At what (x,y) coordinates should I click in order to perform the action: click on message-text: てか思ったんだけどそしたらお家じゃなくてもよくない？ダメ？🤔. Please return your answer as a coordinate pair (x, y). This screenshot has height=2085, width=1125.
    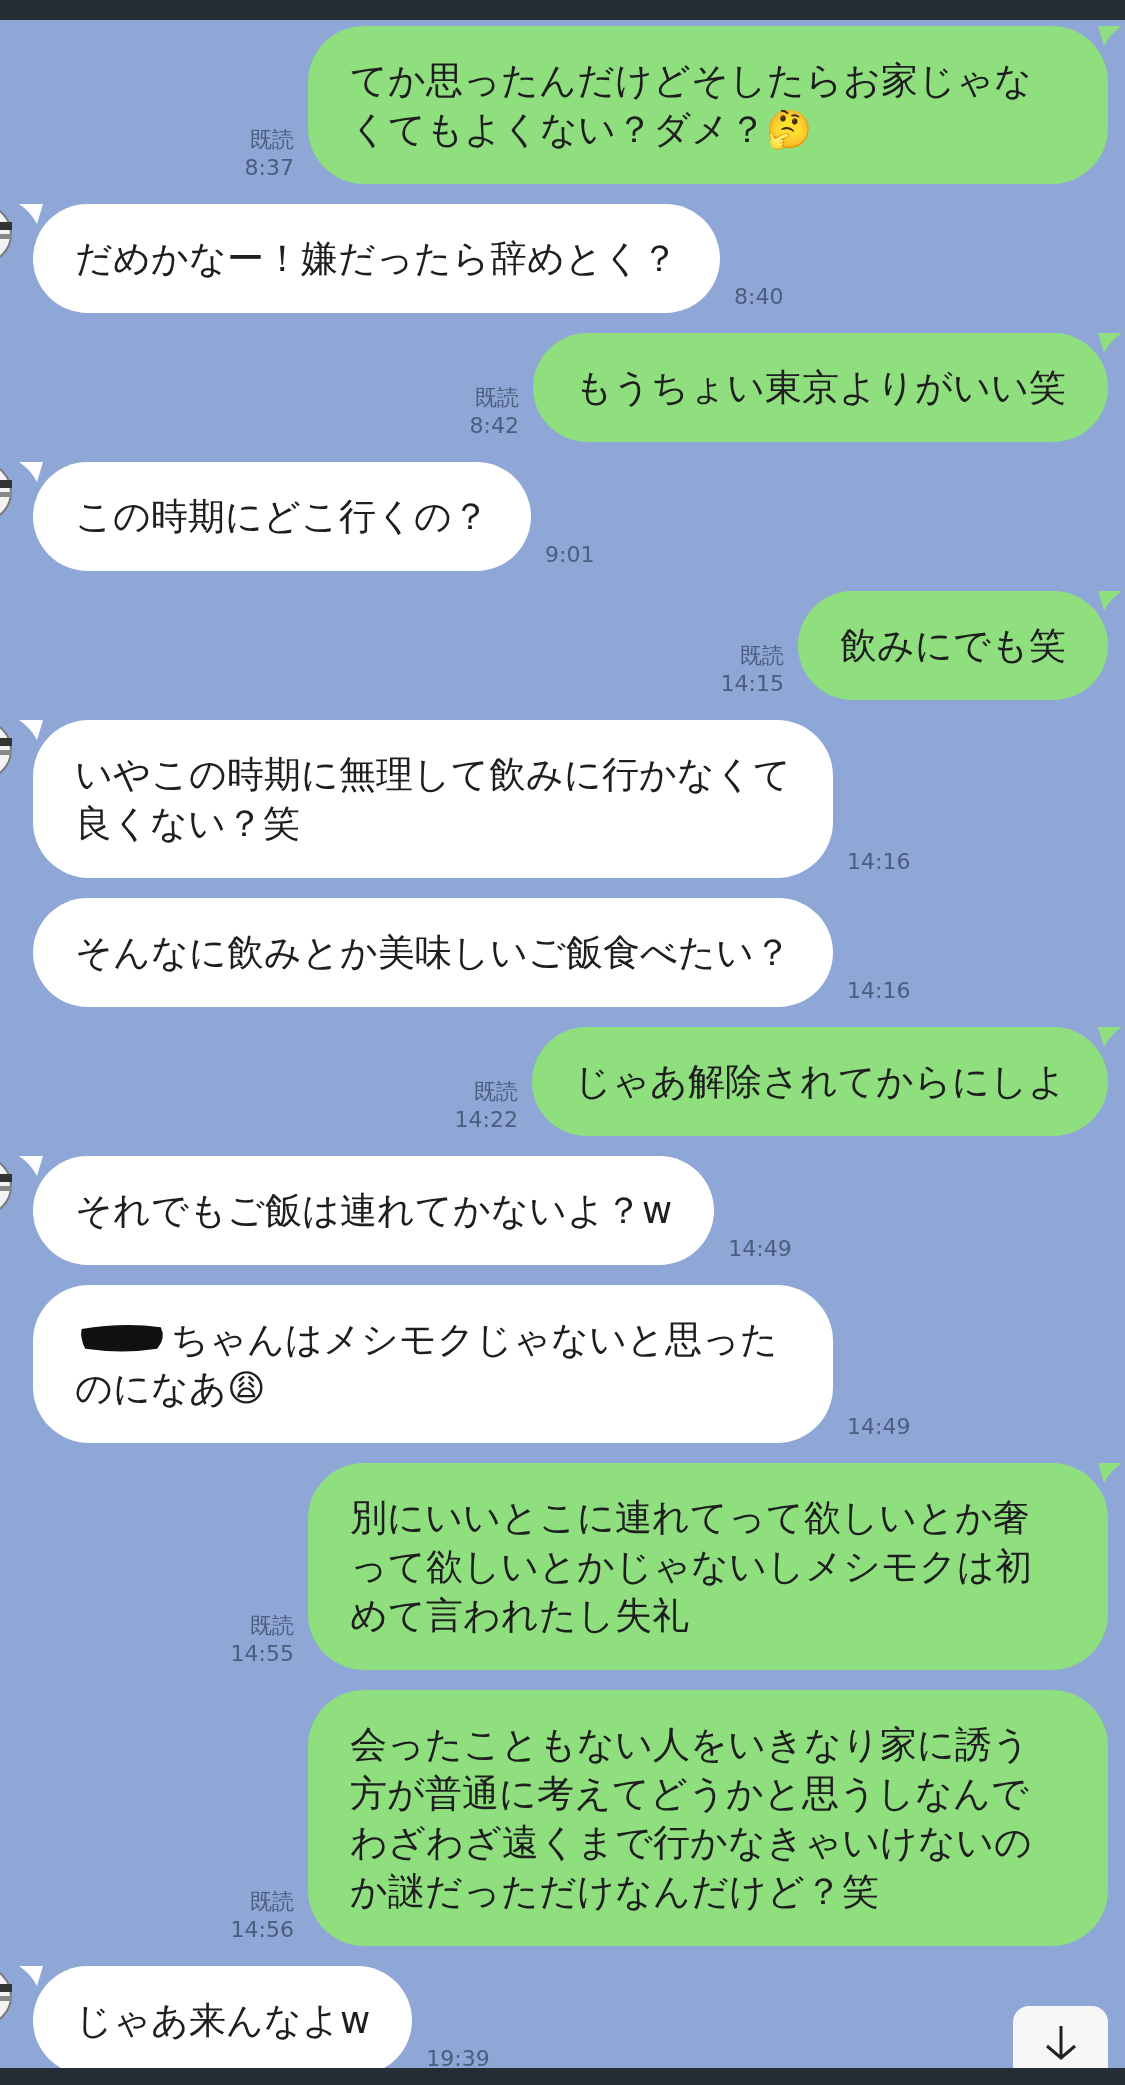
    Looking at the image, I should click on (691, 105).